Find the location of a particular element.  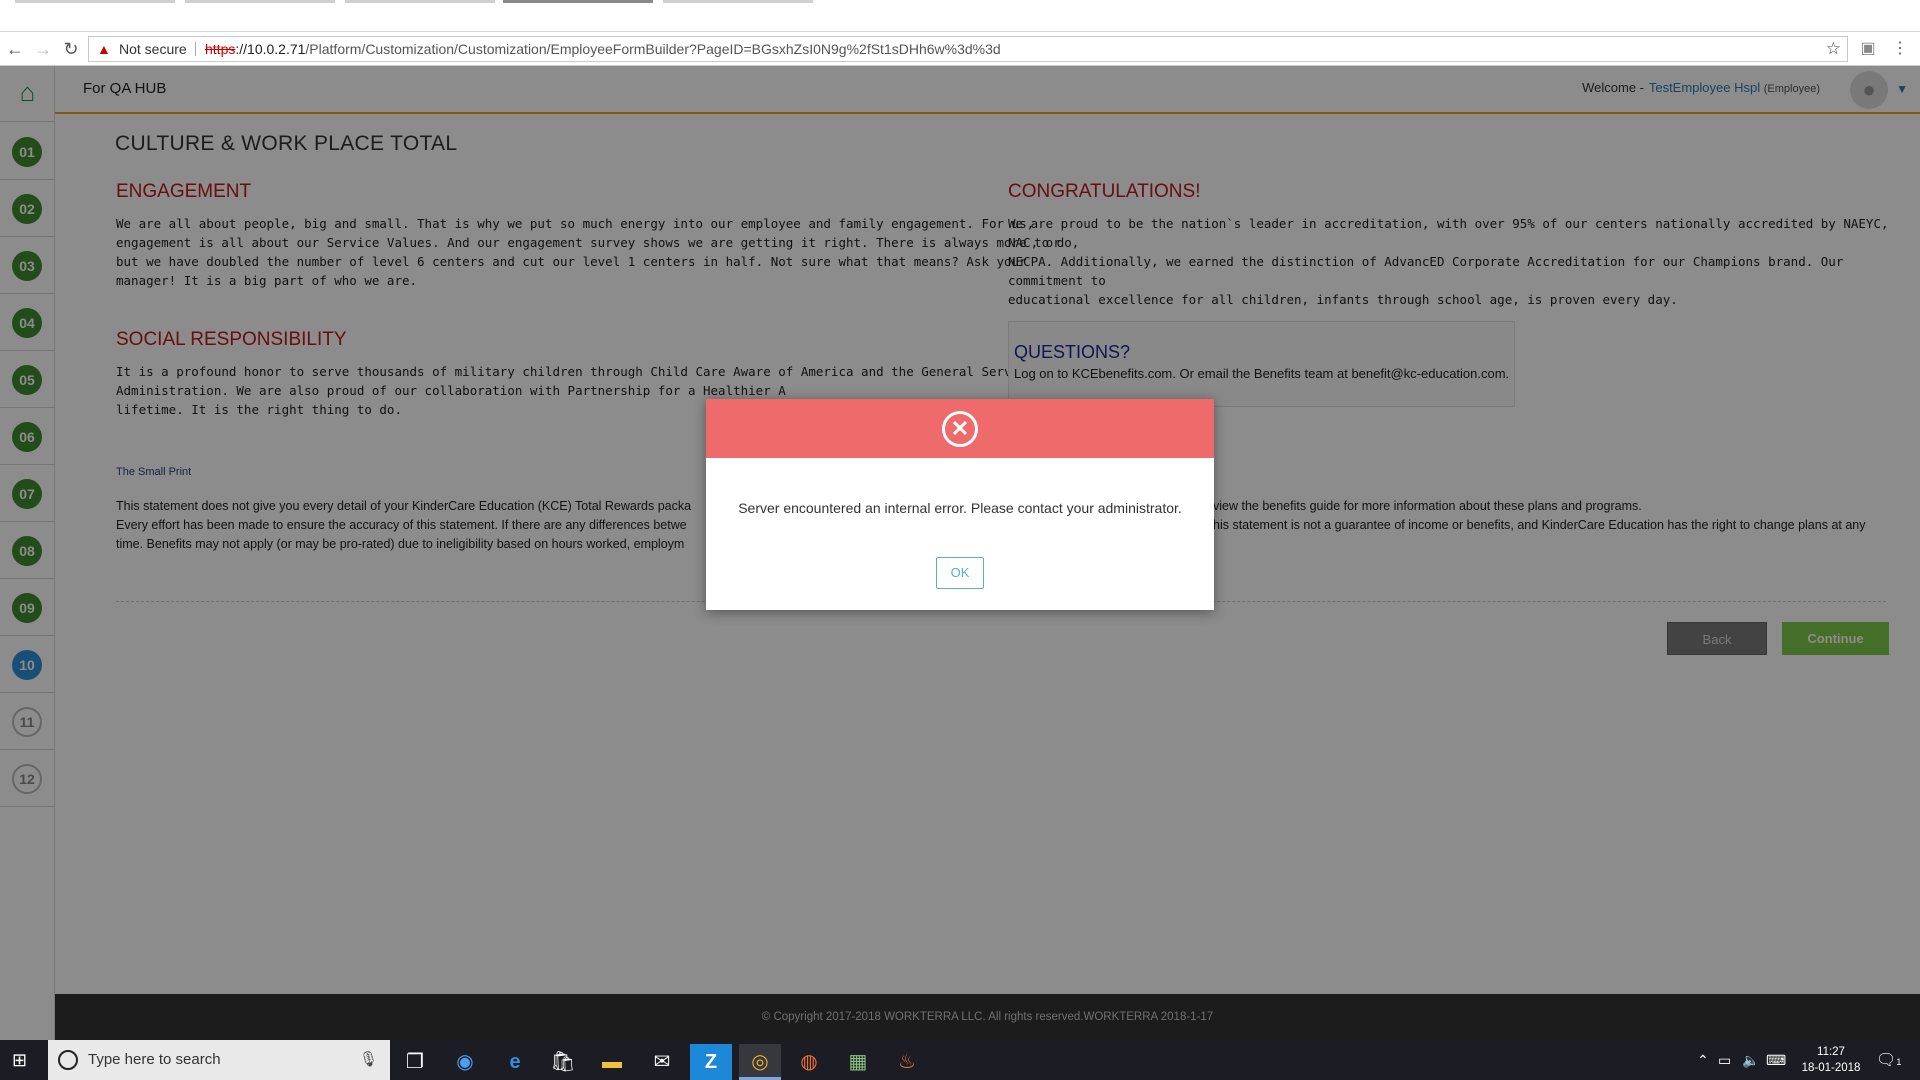

search-placeholder: Type here to search is located at coordinates (154, 1059).